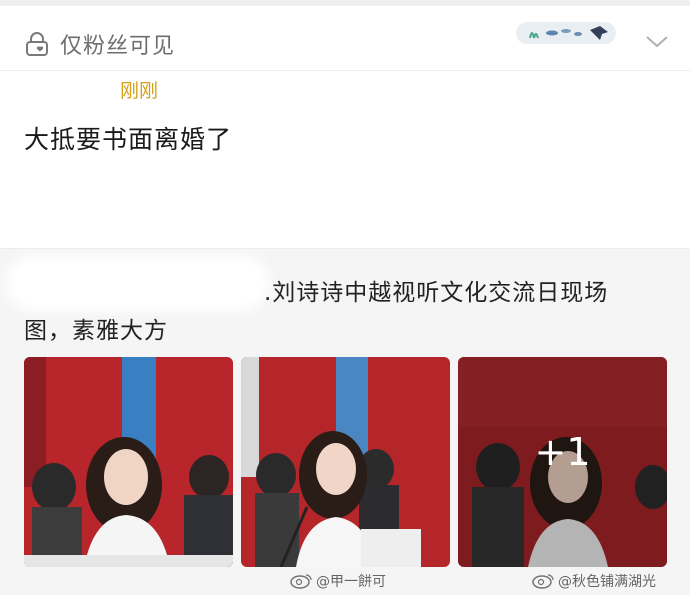 The width and height of the screenshot is (690, 595). I want to click on visibility-indicator: 仅粉丝可见, so click(99, 44).